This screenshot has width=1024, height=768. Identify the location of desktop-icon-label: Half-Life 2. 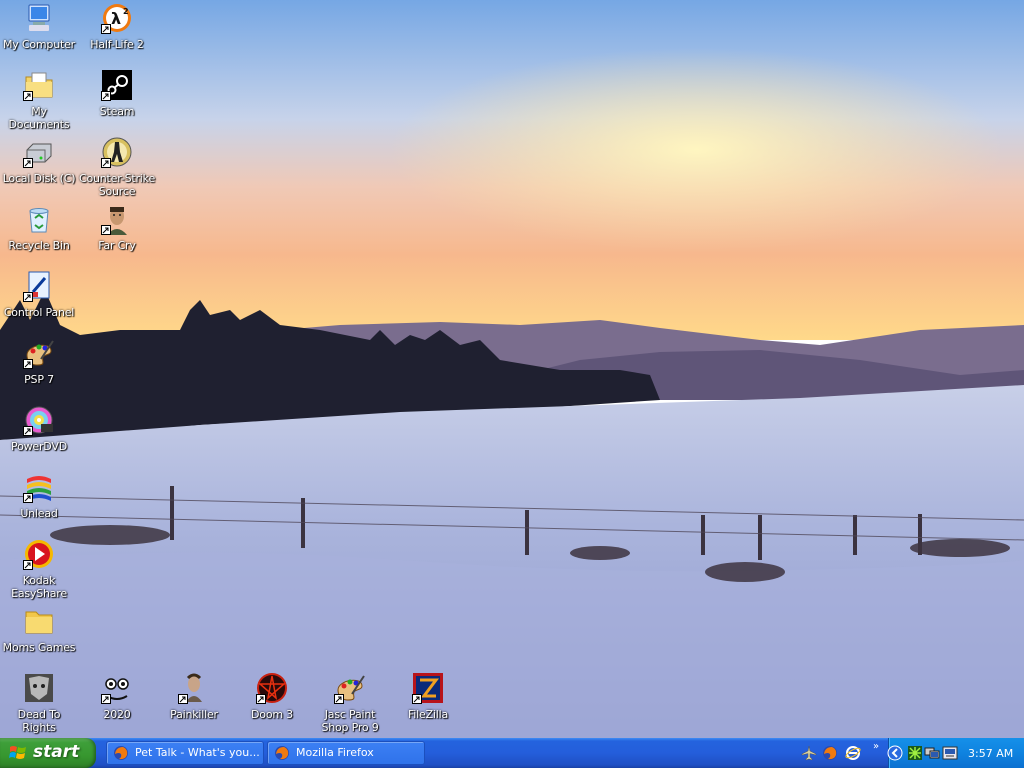
(117, 44).